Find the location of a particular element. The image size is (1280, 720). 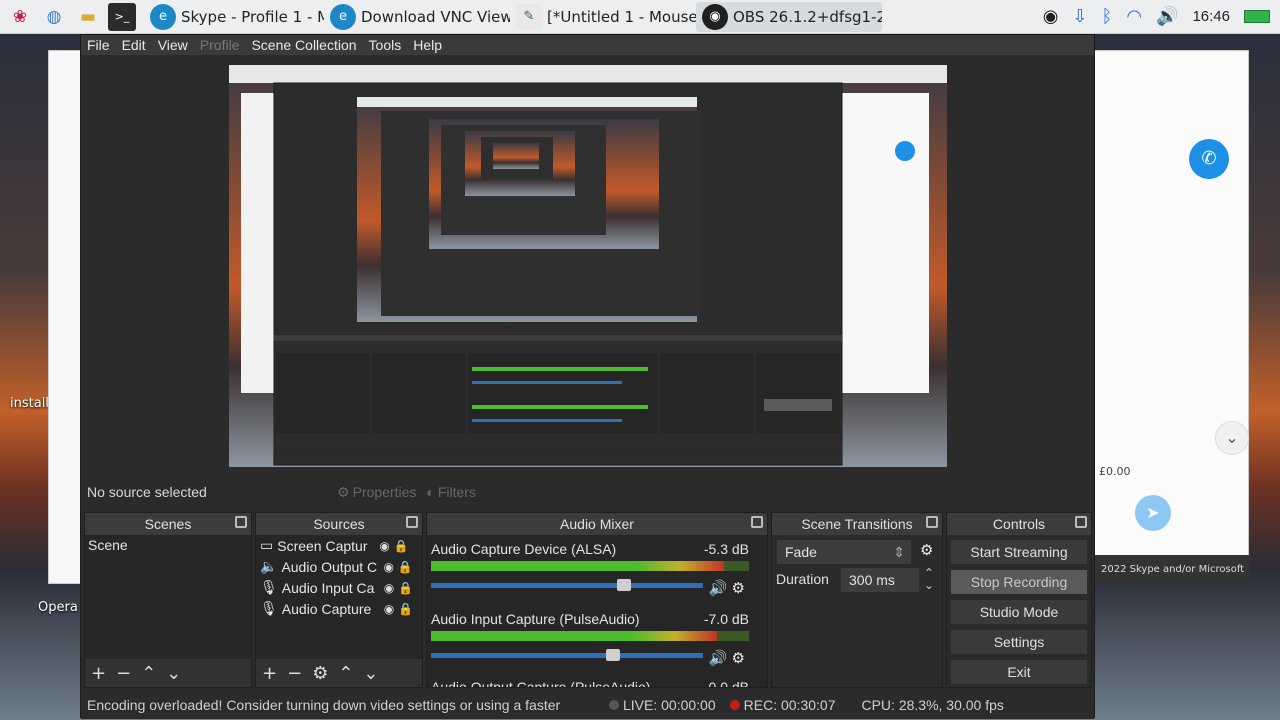

system-tray: ◉ ⇩ ᛒ ◠ 🔊 16:46 is located at coordinates (1161, 16).